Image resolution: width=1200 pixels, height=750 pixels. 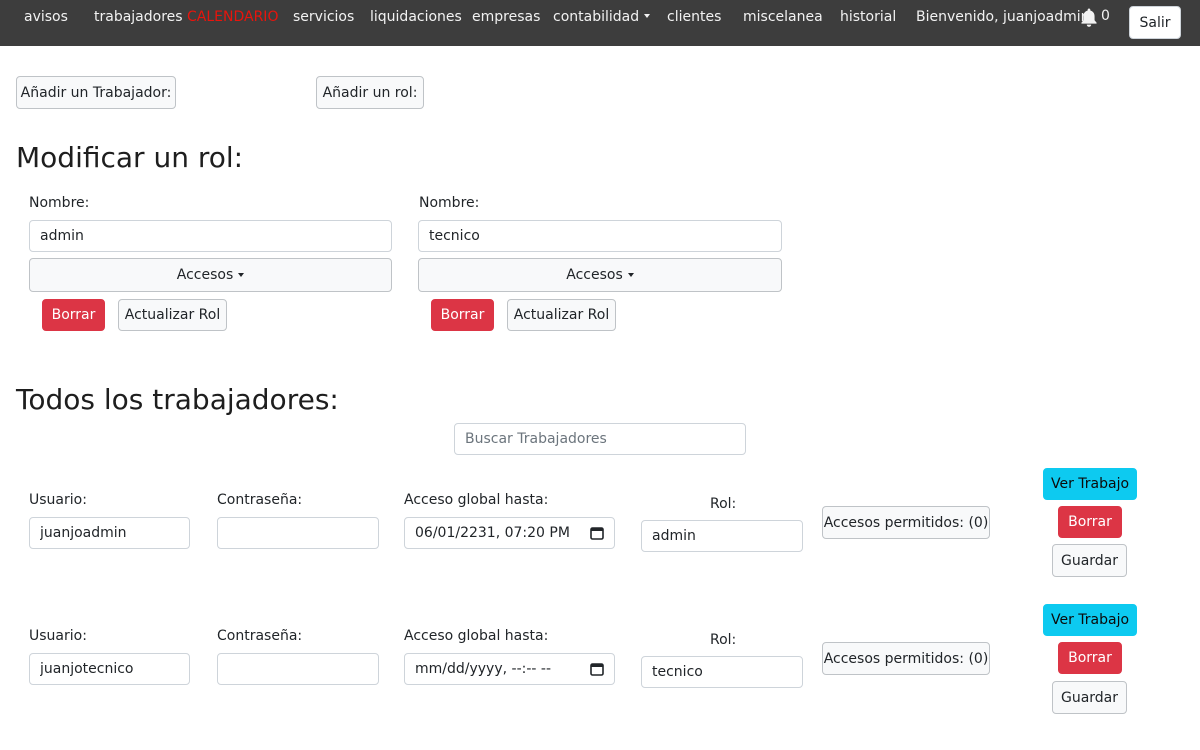 I want to click on nav-item-contabilidad: contabilidad, so click(x=602, y=17).